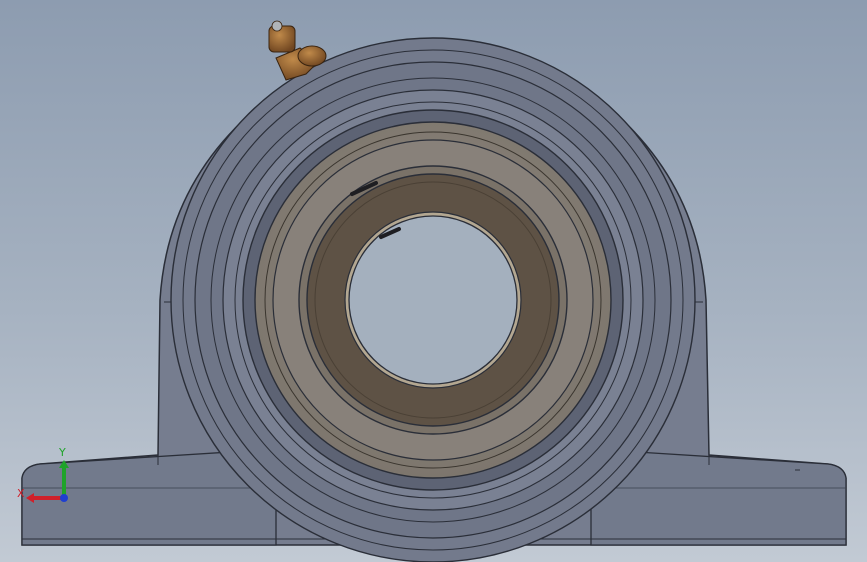  I want to click on triad-y-label: Y, so click(62, 452).